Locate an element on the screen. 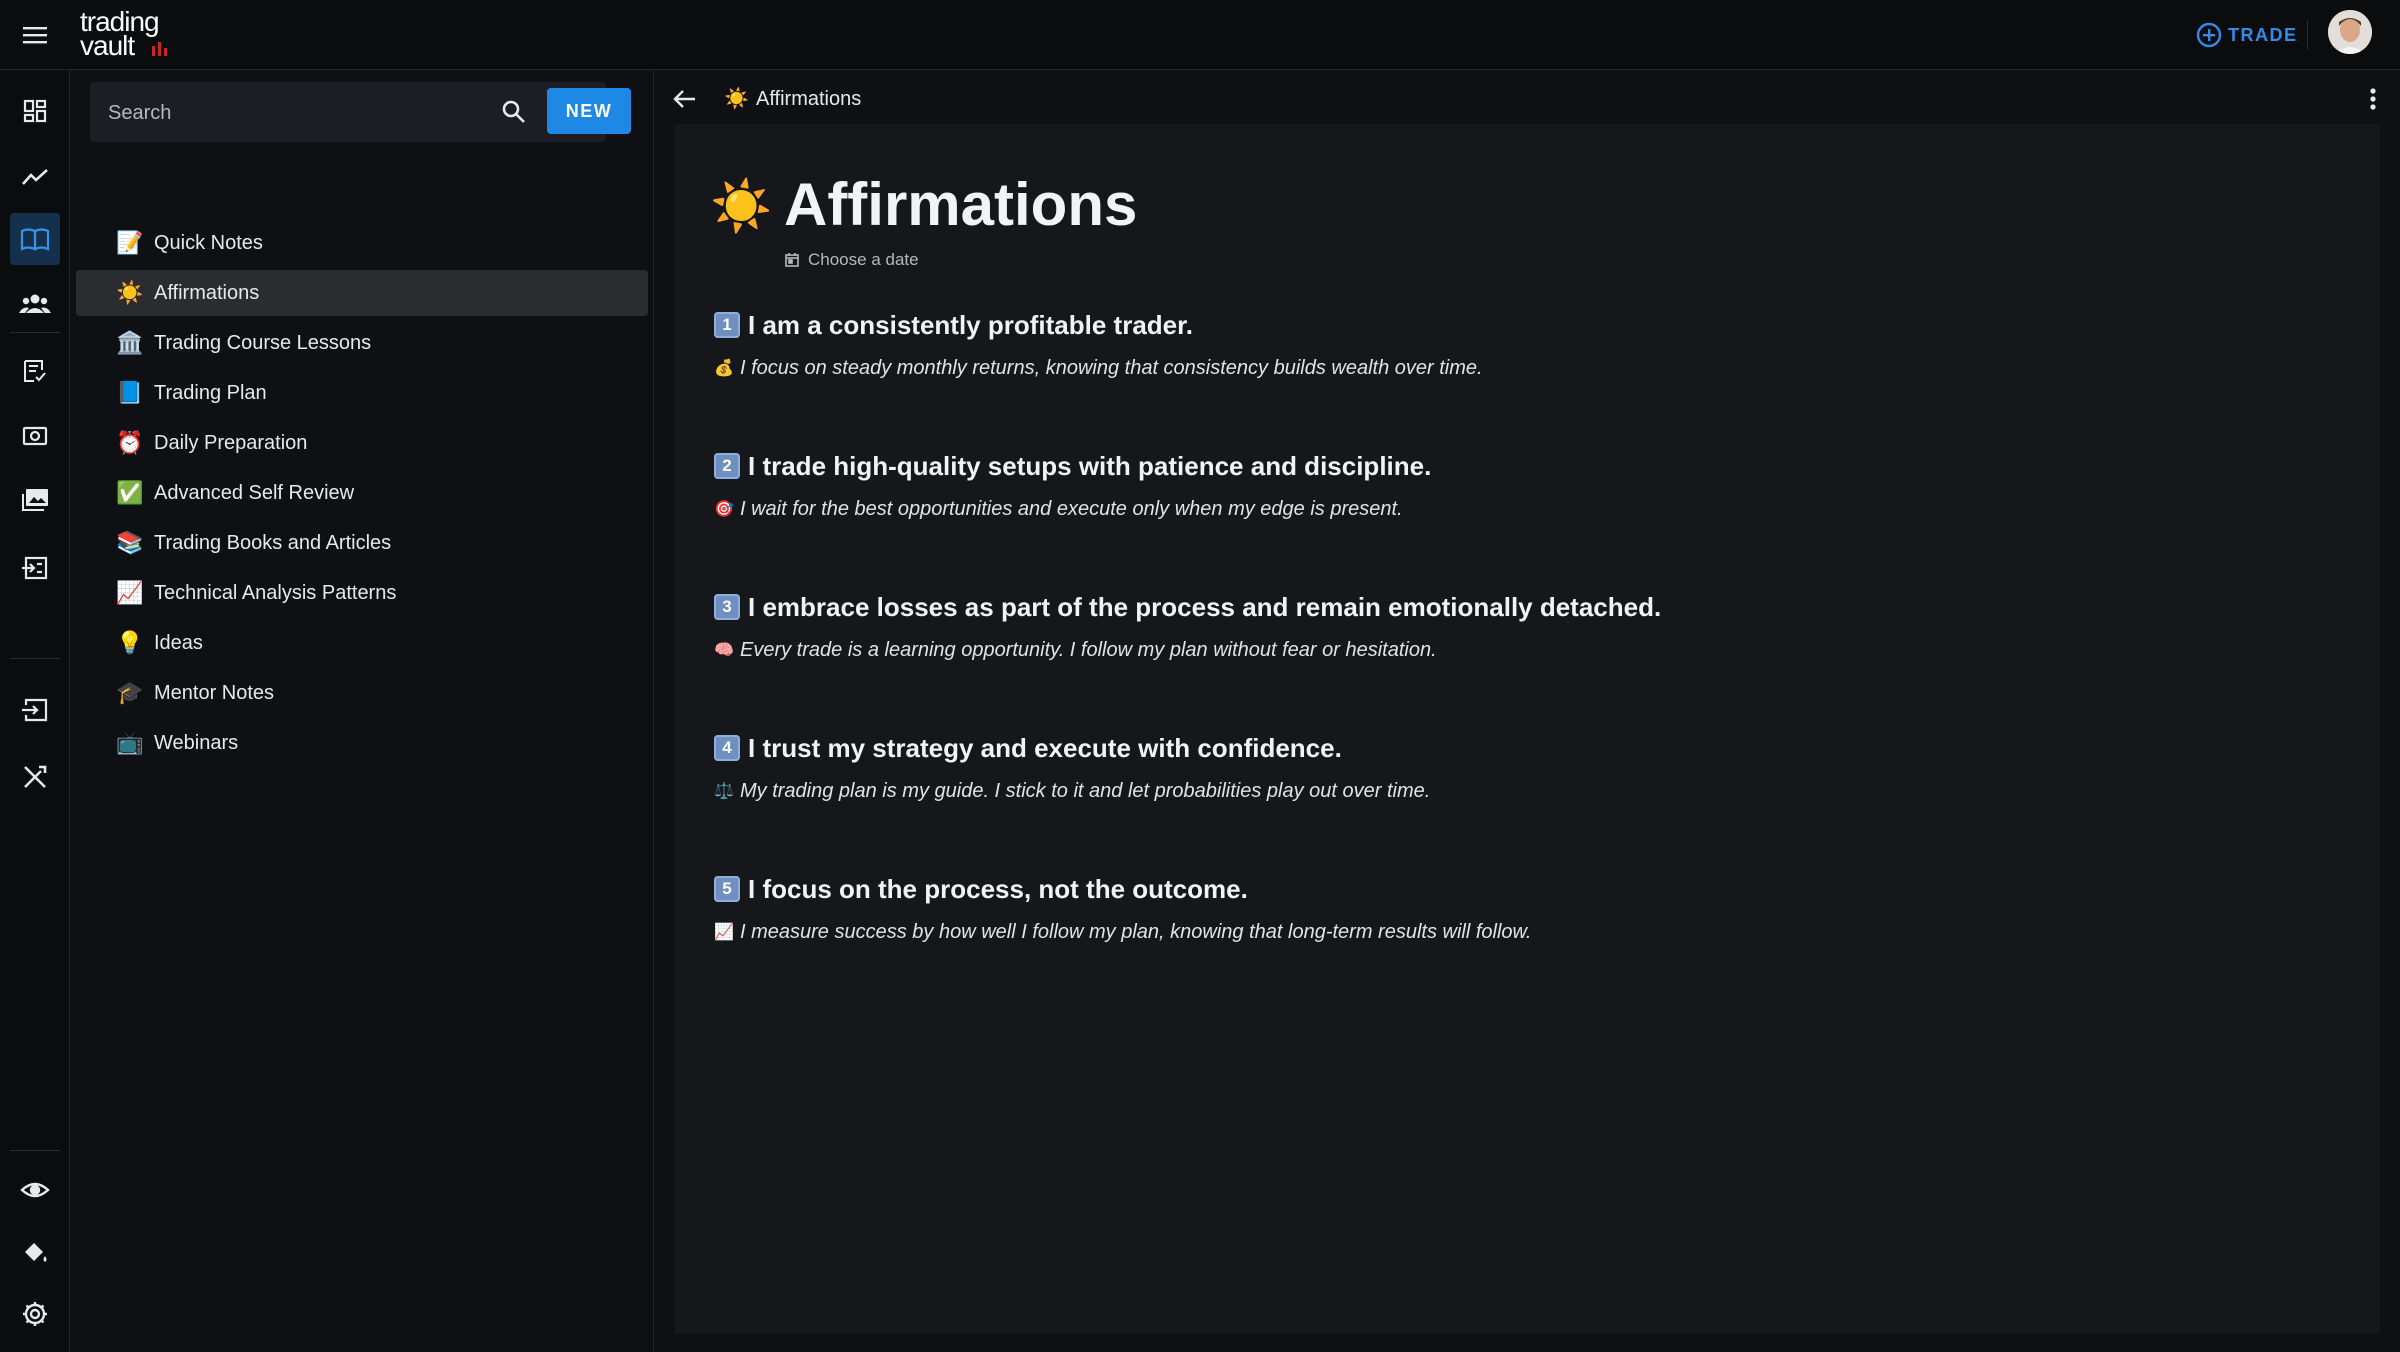 The image size is (2400, 1352). light-bulb-icon: 💡 is located at coordinates (130, 642).